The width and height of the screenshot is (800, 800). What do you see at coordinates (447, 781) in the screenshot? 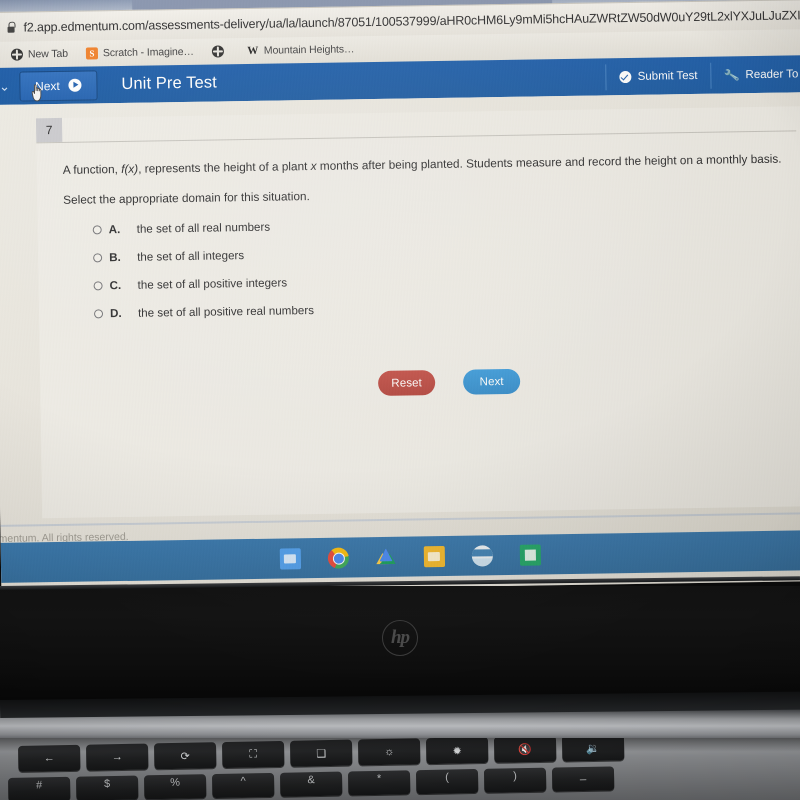
I see `key-paren-open: (` at bounding box center [447, 781].